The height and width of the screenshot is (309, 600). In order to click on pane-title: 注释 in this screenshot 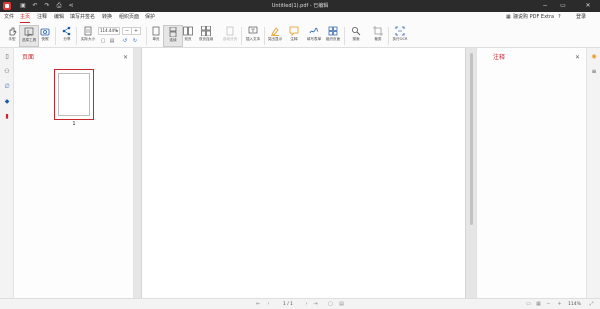, I will do `click(499, 57)`.